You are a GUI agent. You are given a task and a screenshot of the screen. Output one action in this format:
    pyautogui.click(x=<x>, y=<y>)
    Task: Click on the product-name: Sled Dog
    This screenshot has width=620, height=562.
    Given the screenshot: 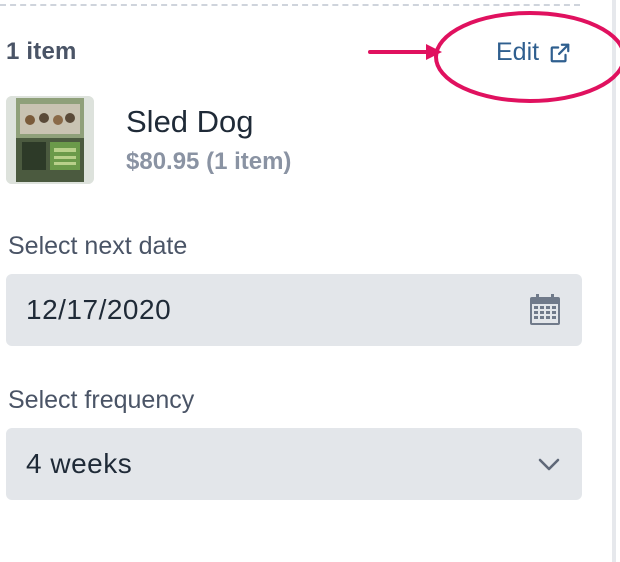 What is the action you would take?
    pyautogui.click(x=190, y=121)
    